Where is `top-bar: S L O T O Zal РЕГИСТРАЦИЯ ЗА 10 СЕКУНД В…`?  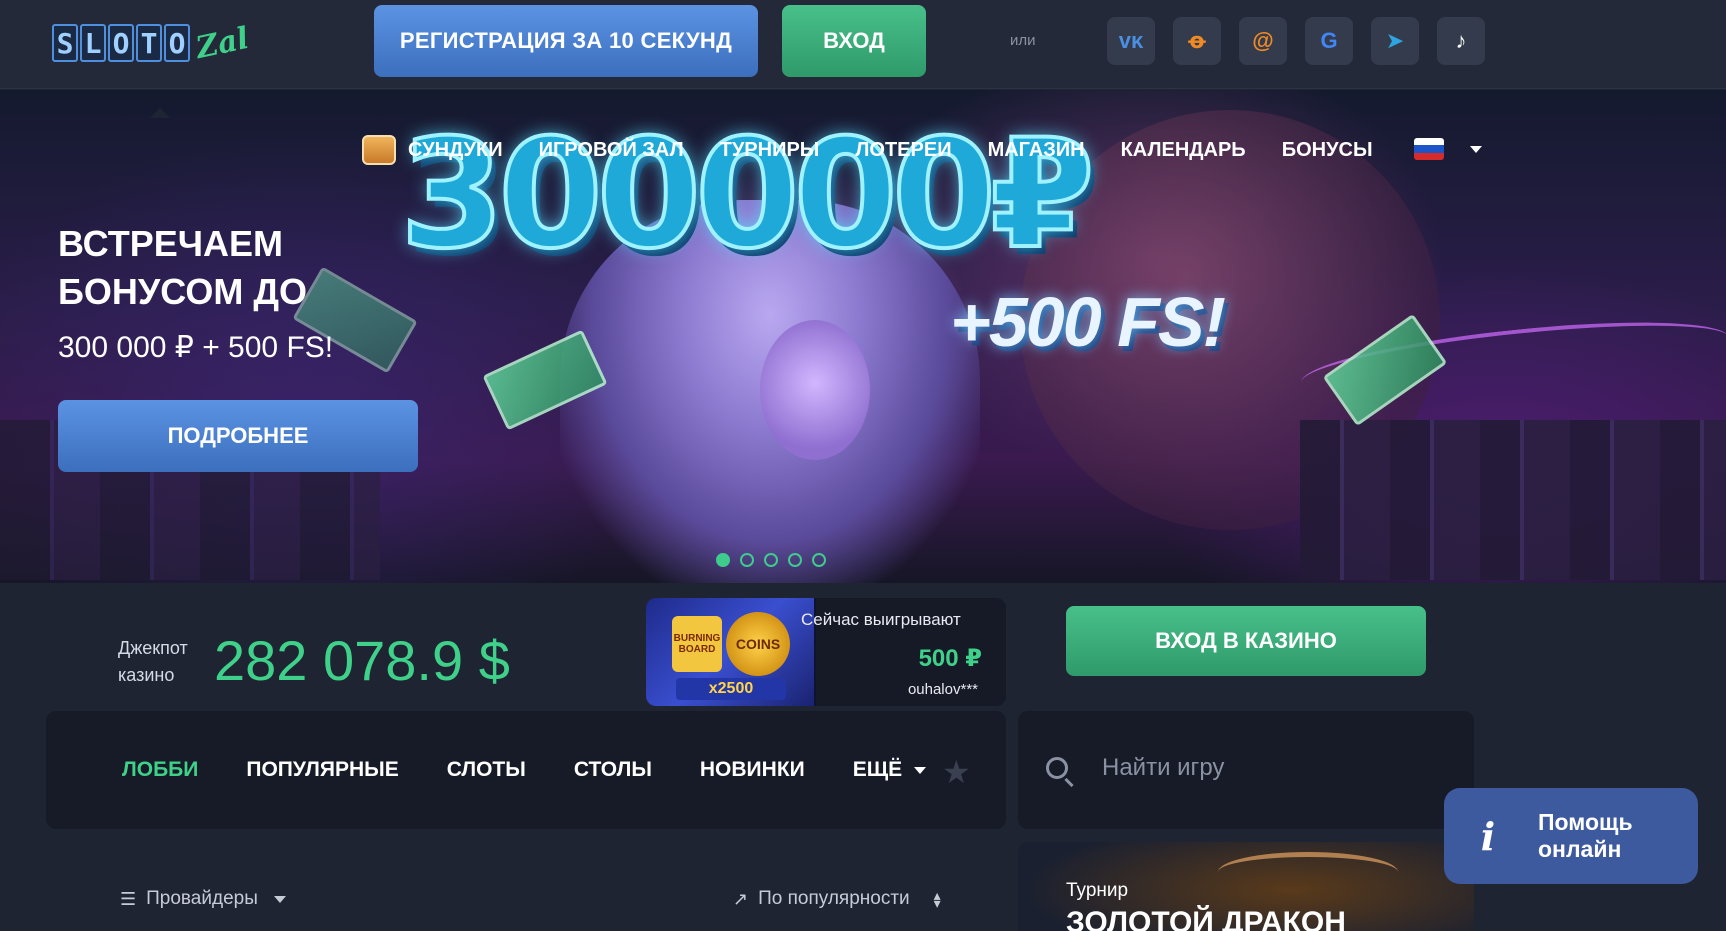 top-bar: S L O T O Zal РЕГИСТРАЦИЯ ЗА 10 СЕКУНД В… is located at coordinates (863, 44).